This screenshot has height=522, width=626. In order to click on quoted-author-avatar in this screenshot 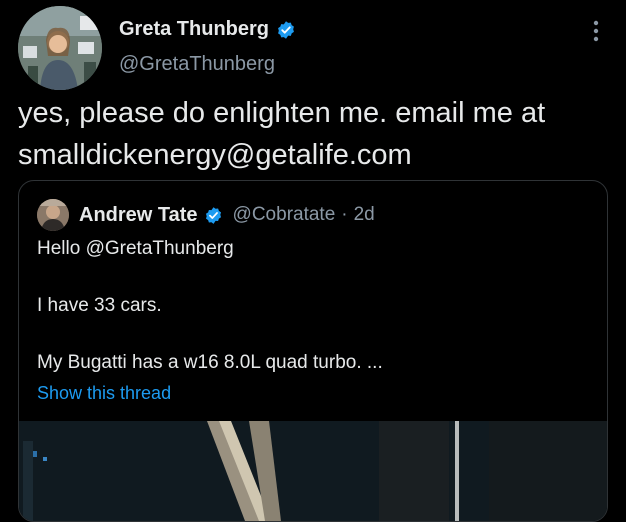, I will do `click(53, 215)`.